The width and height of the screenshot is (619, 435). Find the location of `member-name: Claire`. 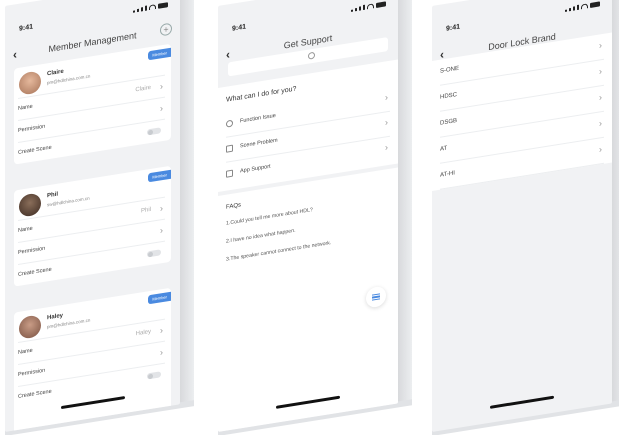

member-name: Claire is located at coordinates (55, 73).